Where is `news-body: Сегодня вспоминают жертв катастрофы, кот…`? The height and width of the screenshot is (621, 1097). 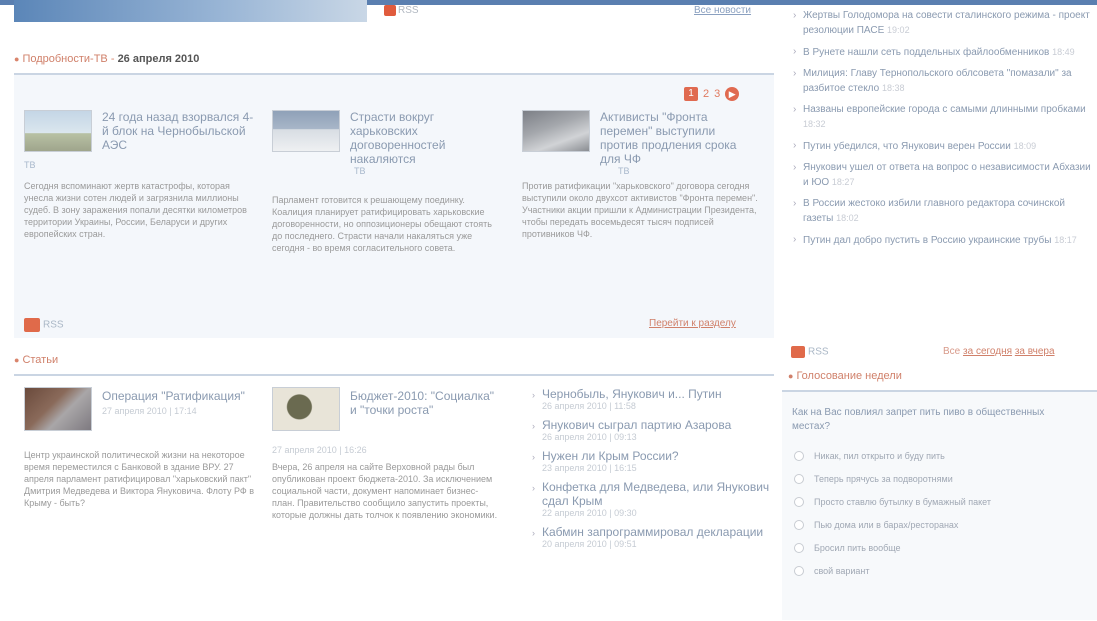 news-body: Сегодня вспоминают жертв катастрофы, кот… is located at coordinates (135, 210).